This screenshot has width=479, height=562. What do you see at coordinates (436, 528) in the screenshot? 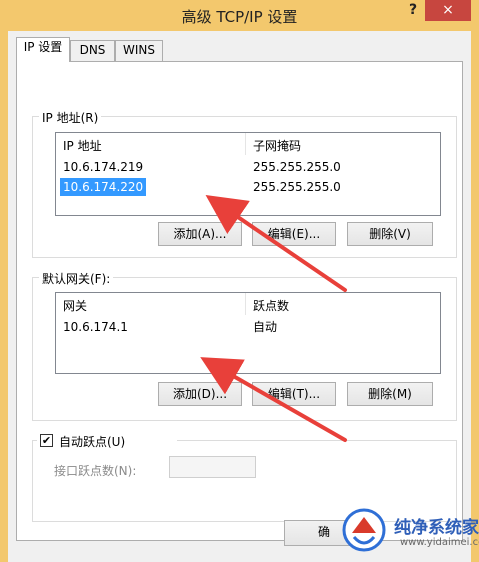
I see `watermark-site-name: 纯净系统家园` at bounding box center [436, 528].